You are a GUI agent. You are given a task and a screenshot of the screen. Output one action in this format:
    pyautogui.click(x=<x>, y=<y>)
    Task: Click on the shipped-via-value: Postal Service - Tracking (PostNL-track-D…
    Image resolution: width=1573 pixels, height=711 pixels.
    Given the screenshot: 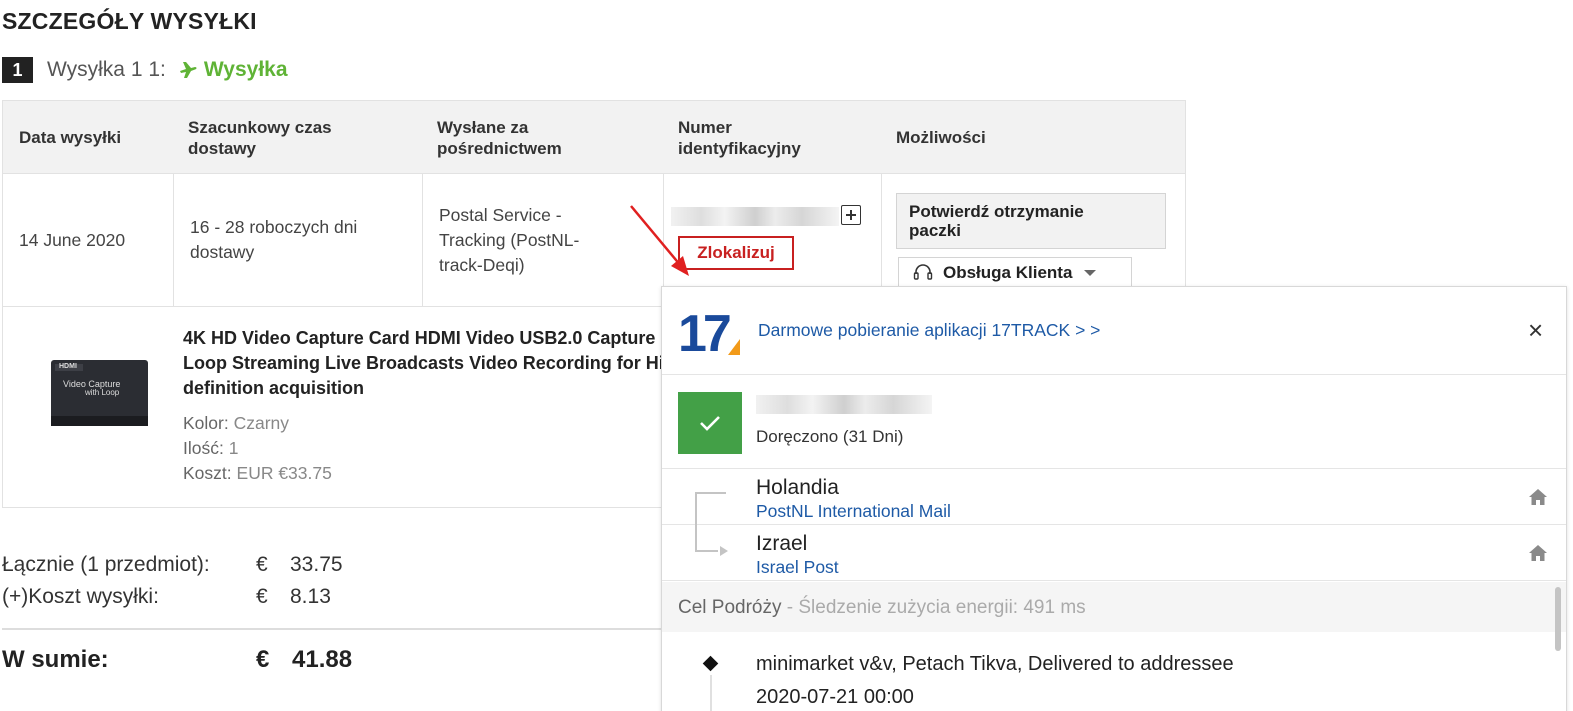 What is the action you would take?
    pyautogui.click(x=509, y=240)
    